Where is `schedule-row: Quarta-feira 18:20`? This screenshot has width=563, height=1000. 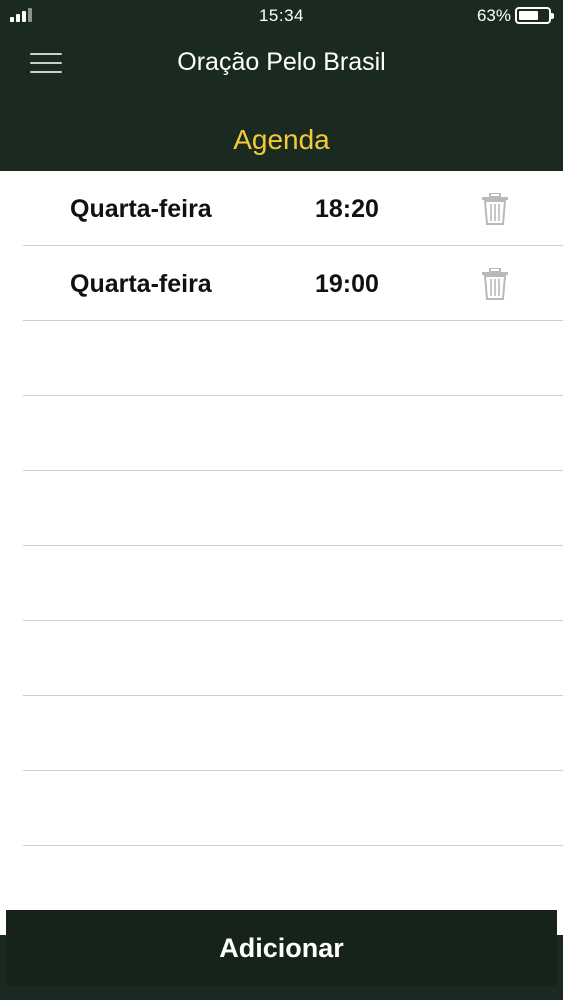
schedule-row: Quarta-feira 18:20 is located at coordinates (293, 208).